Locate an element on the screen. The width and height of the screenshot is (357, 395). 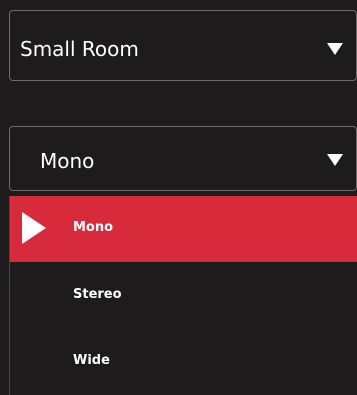
channel-mode-value: Mono is located at coordinates (67, 161).